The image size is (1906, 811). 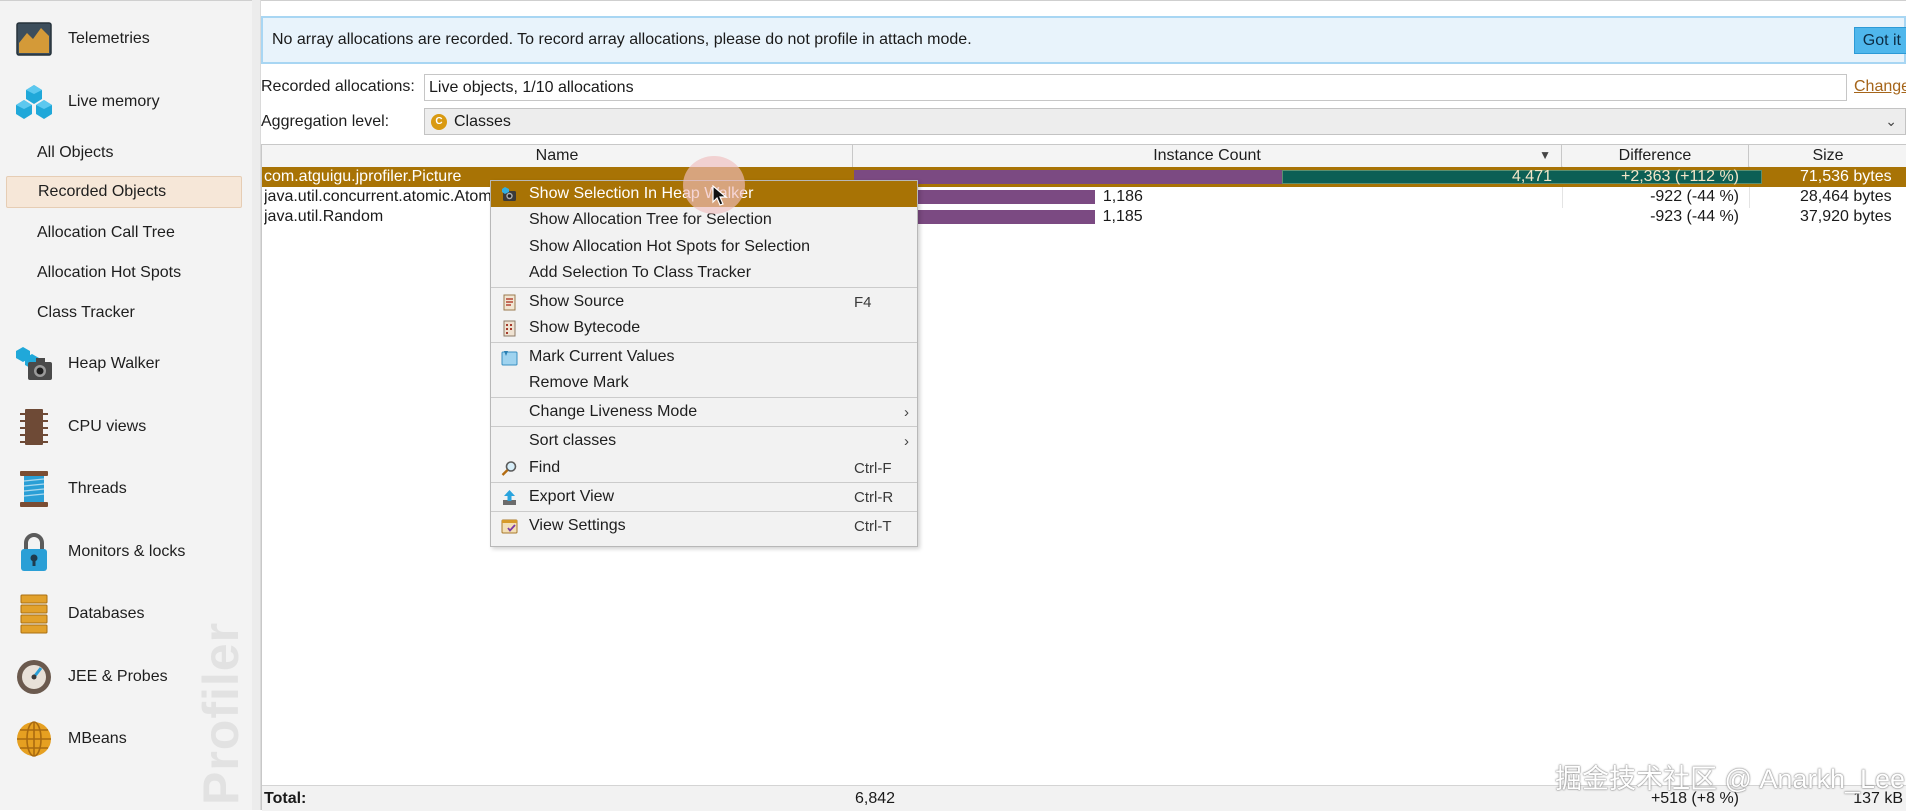 I want to click on column-header-instance-count: Instance Count ▼, so click(x=1207, y=156).